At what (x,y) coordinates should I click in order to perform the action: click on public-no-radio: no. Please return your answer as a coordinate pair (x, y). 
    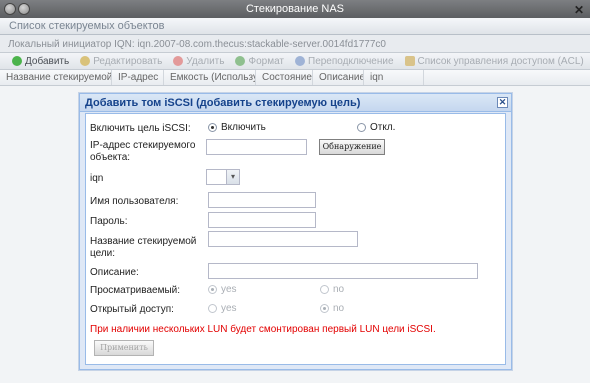
    Looking at the image, I should click on (332, 308).